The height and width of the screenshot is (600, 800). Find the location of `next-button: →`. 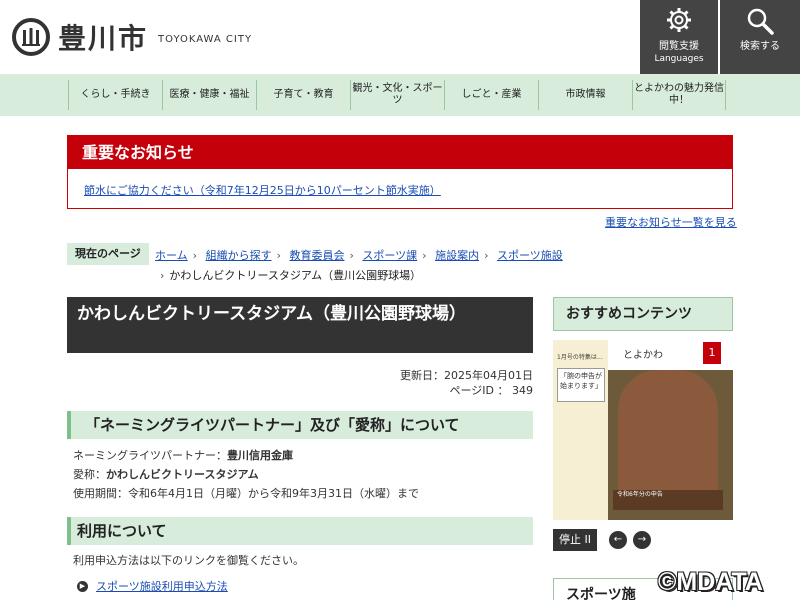

next-button: → is located at coordinates (642, 540).